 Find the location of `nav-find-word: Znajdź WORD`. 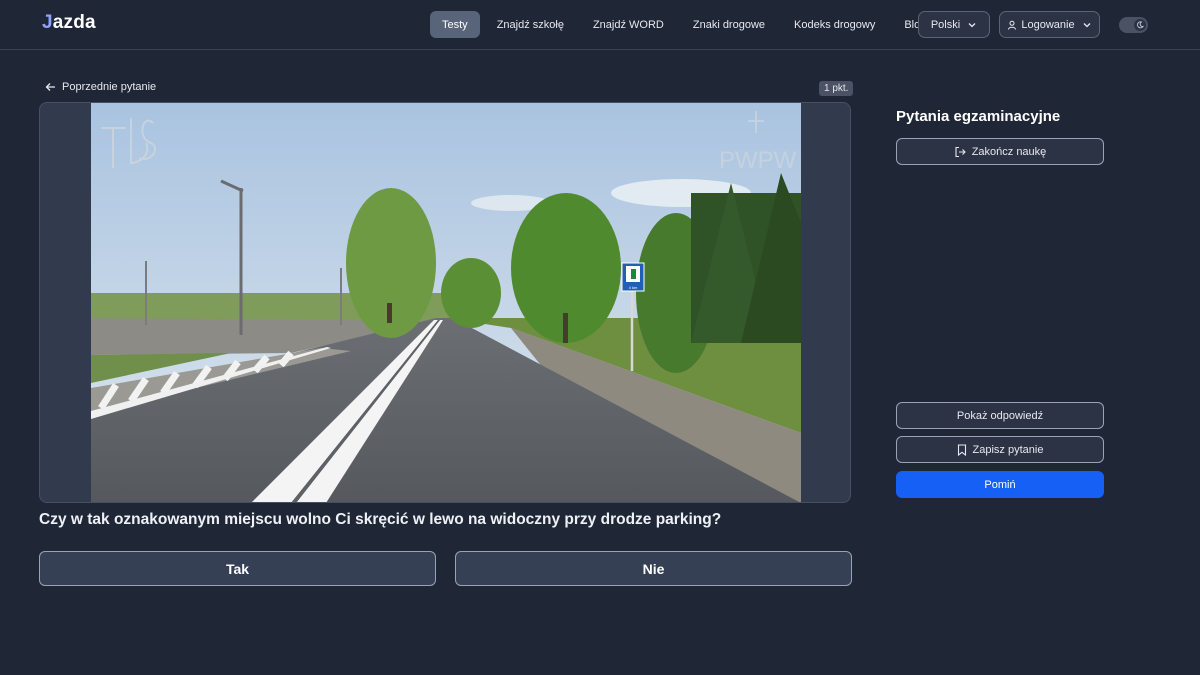

nav-find-word: Znajdź WORD is located at coordinates (628, 24).